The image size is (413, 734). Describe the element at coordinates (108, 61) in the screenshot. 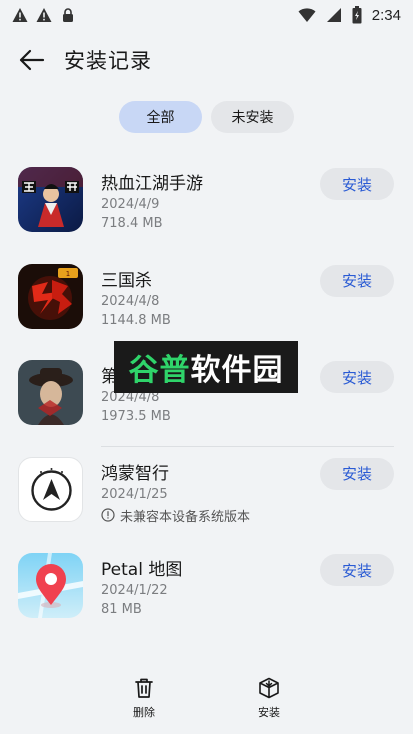

I see `page-title: 安装记录` at that location.